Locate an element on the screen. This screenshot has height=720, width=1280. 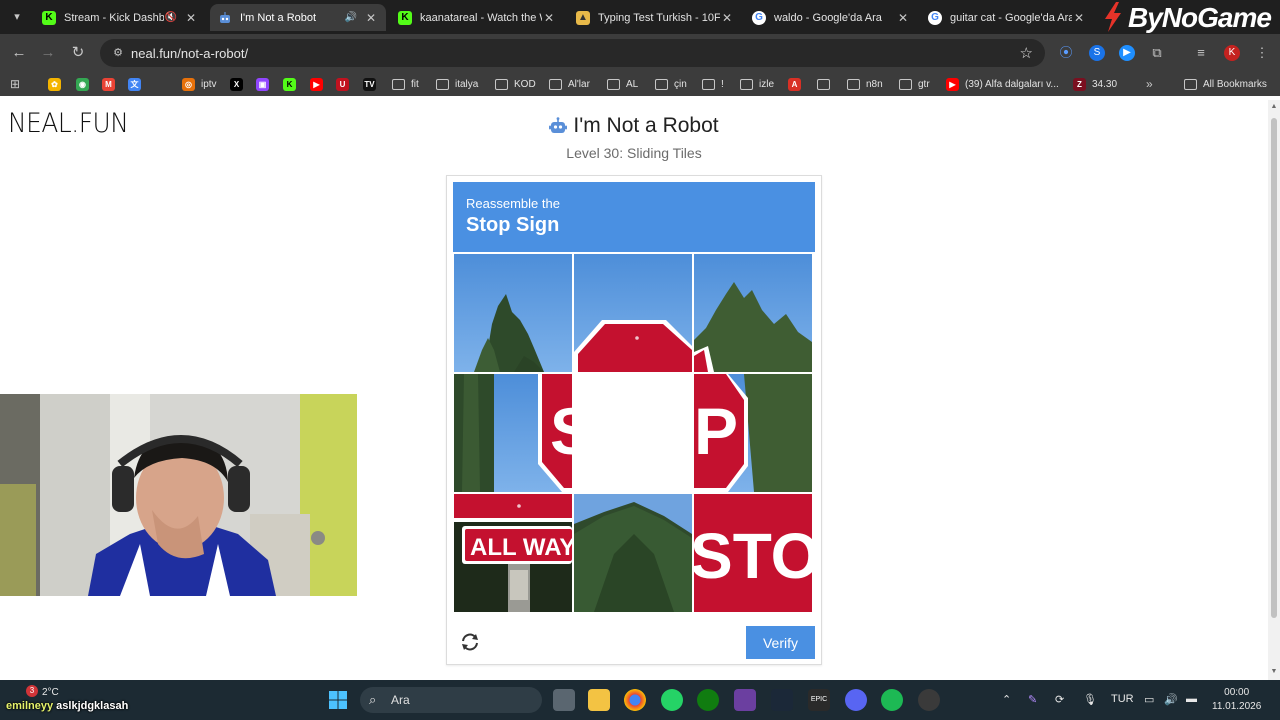
menu-kebab-icon: ⋮ is located at coordinates (1262, 53).